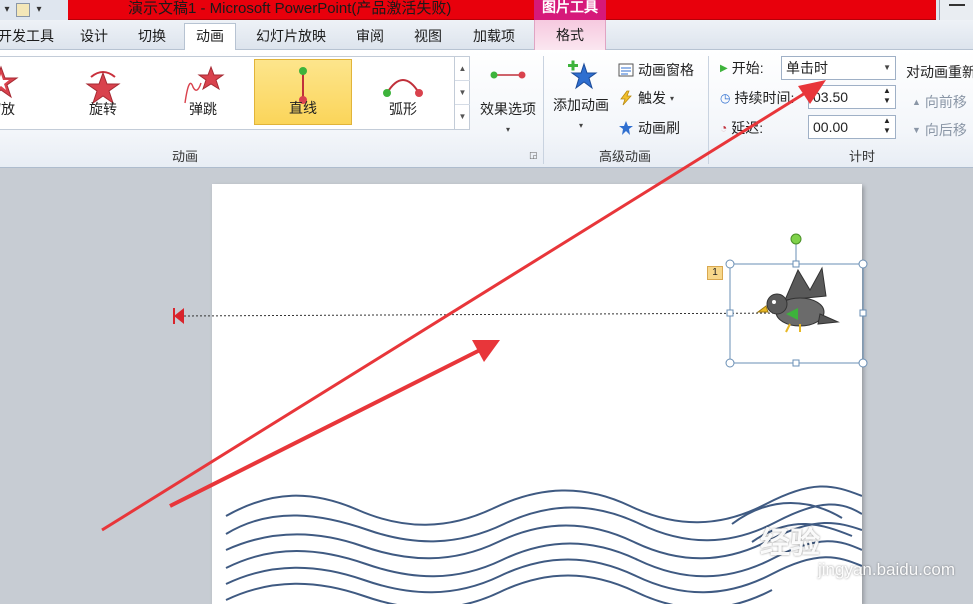 Image resolution: width=973 pixels, height=604 pixels. What do you see at coordinates (626, 98) in the screenshot?
I see `lightning-icon` at bounding box center [626, 98].